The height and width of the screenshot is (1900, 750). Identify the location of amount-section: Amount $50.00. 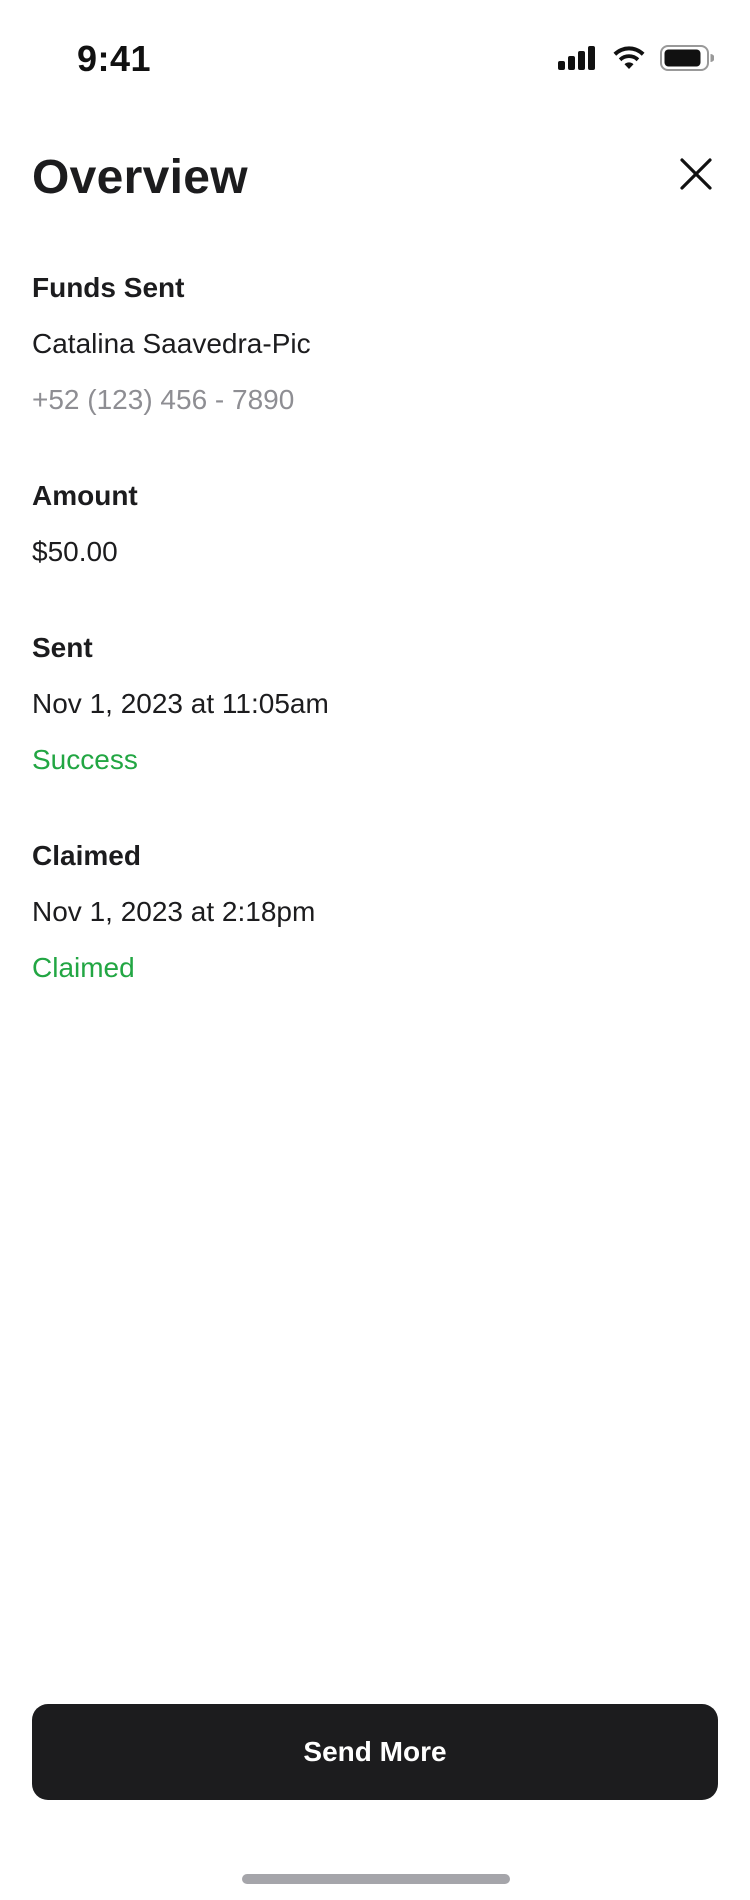
(375, 524).